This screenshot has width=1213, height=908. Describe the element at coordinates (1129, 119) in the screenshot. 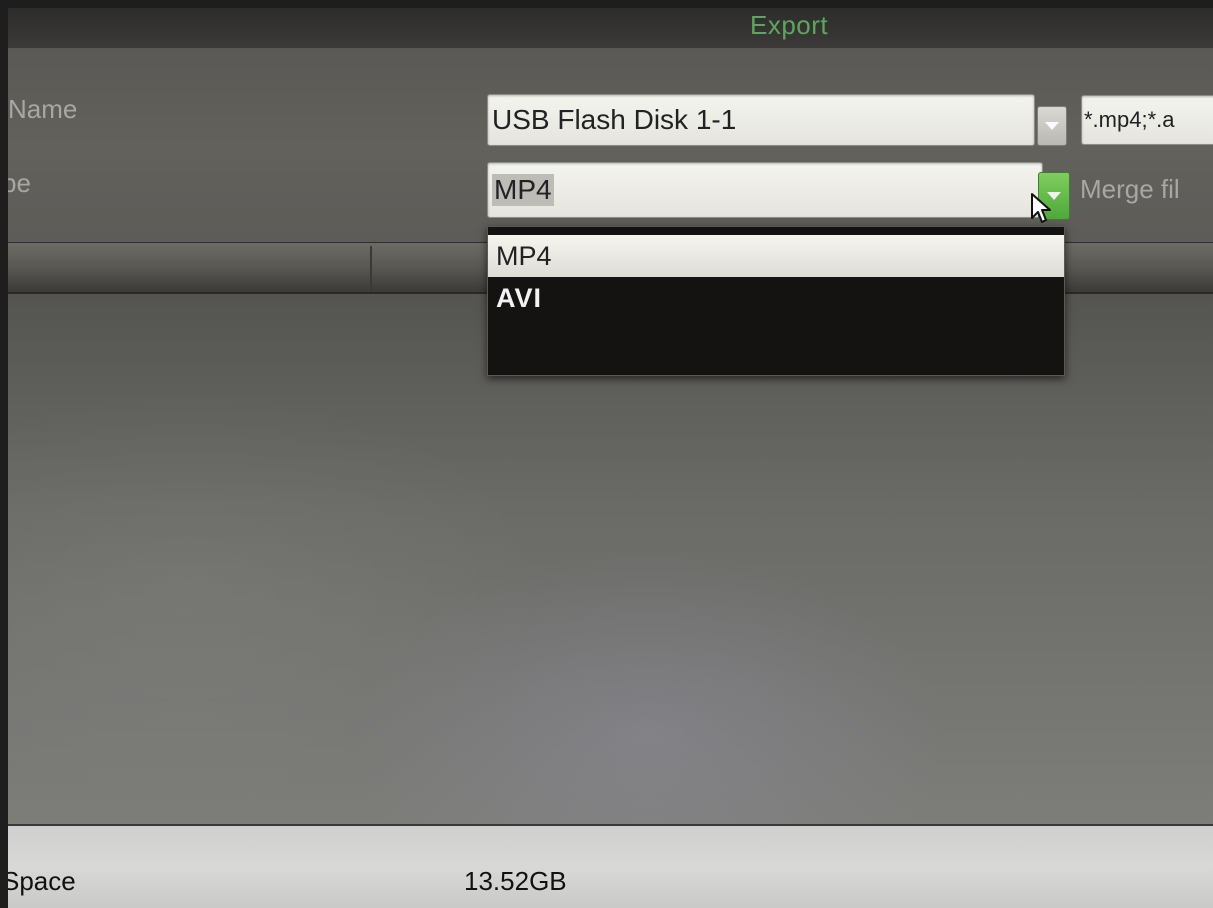

I see `file-filter-value: *.mp4;*.a` at that location.